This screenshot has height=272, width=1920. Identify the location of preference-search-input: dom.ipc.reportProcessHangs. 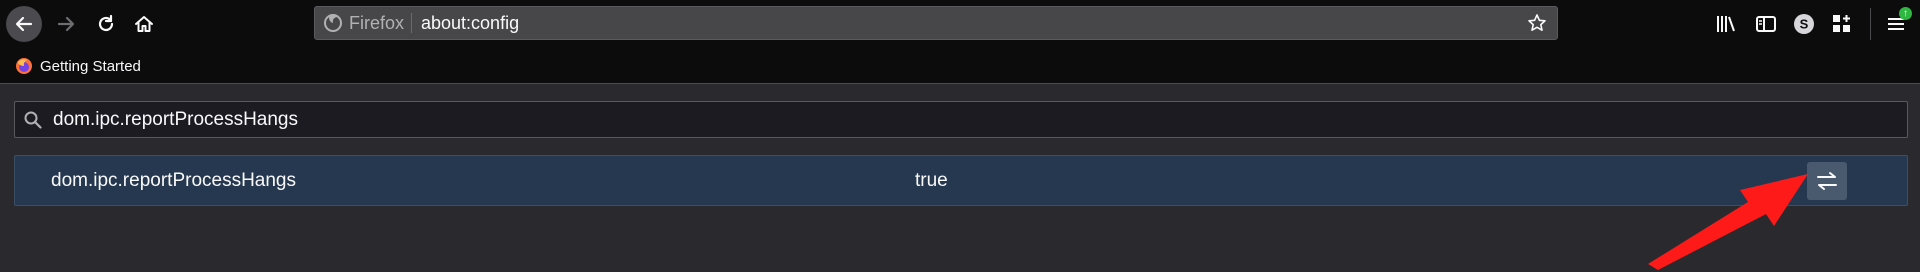
(961, 119).